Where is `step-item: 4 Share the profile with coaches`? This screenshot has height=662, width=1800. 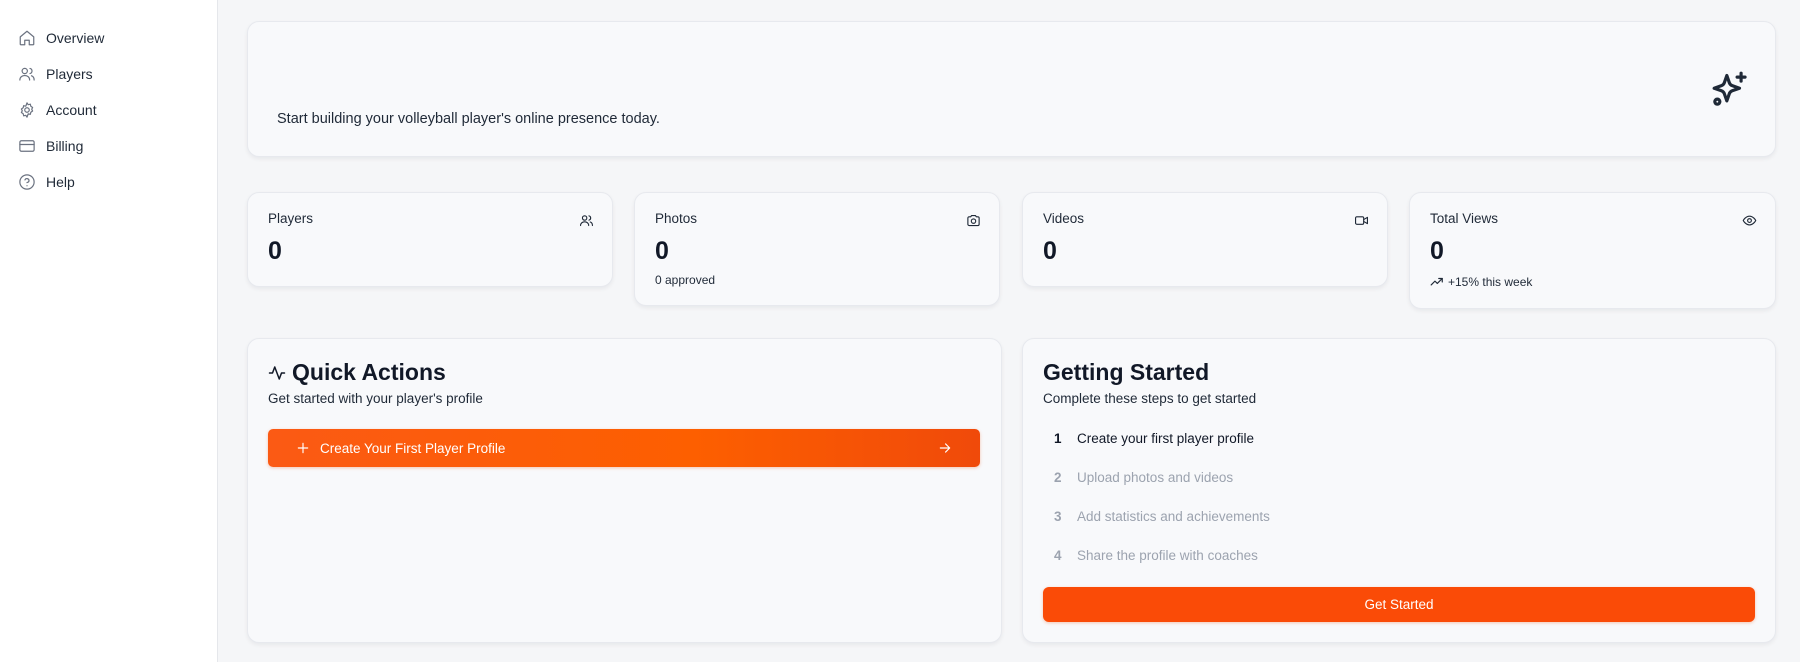
step-item: 4 Share the profile with coaches is located at coordinates (1156, 555).